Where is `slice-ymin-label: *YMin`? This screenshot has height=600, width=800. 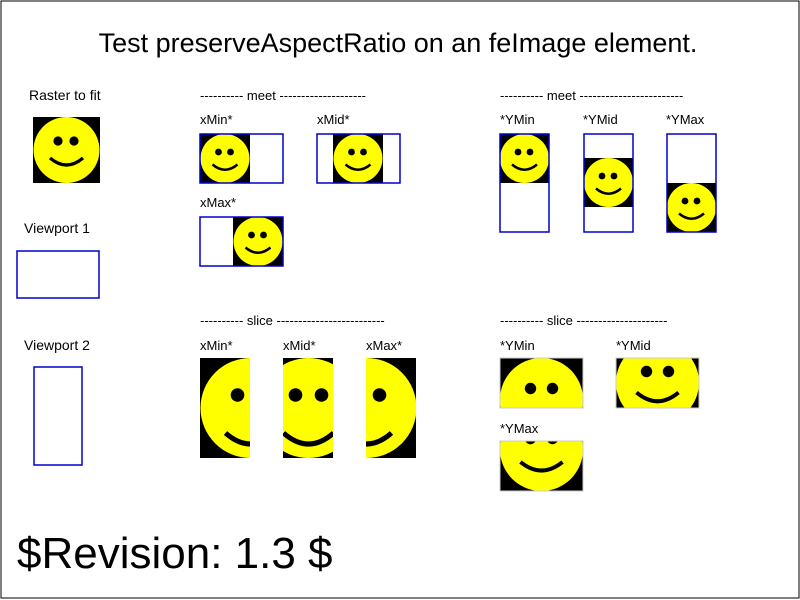 slice-ymin-label: *YMin is located at coordinates (517, 345).